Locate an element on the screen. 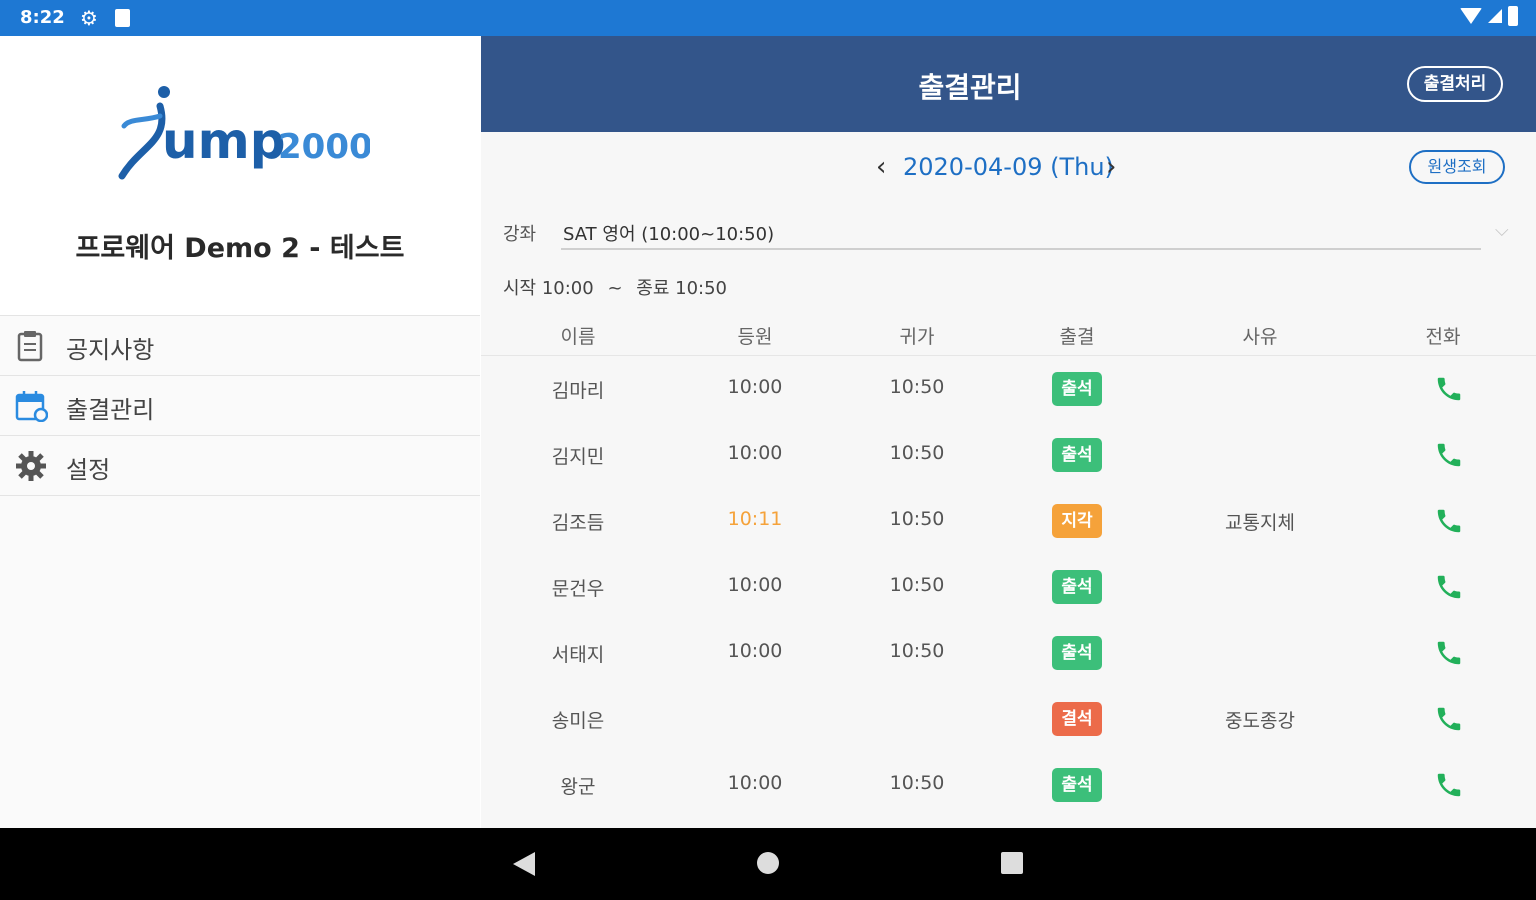 This screenshot has height=900, width=1536. course-selector-row: 강좌 SAT 영어 (10:00~10:50) ⌵ is located at coordinates (1008, 234).